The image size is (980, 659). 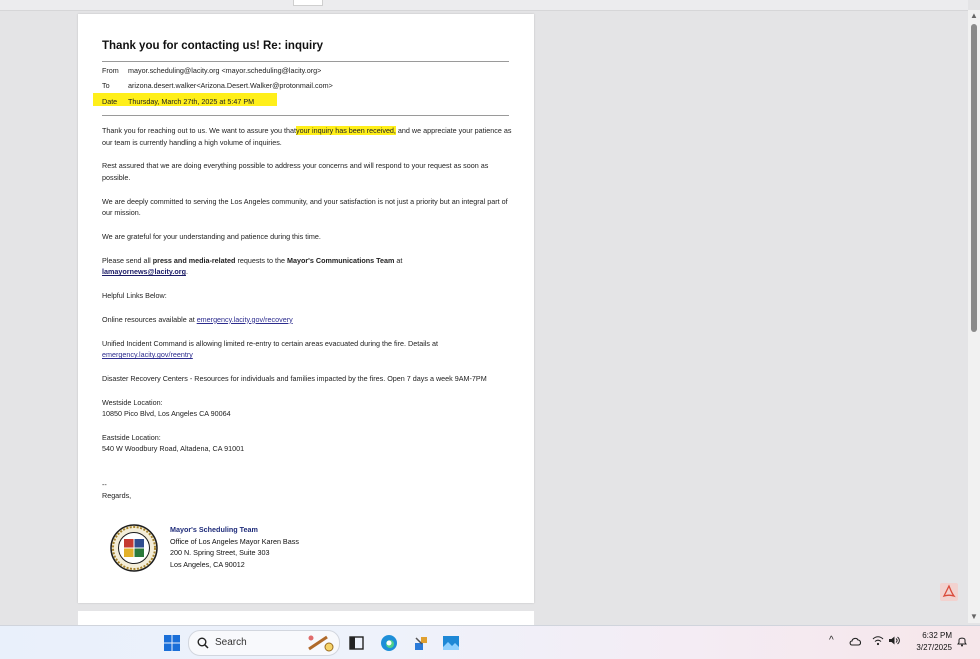 I want to click on recovery-link: emergency.lacity.gov/recovery, so click(x=245, y=319).